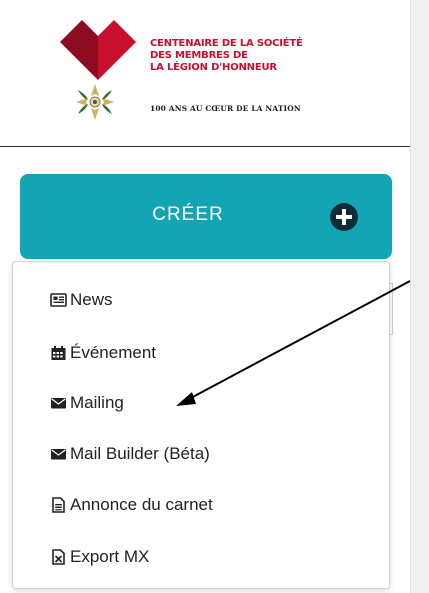 The width and height of the screenshot is (429, 593). What do you see at coordinates (58, 557) in the screenshot?
I see `file-excel-icon` at bounding box center [58, 557].